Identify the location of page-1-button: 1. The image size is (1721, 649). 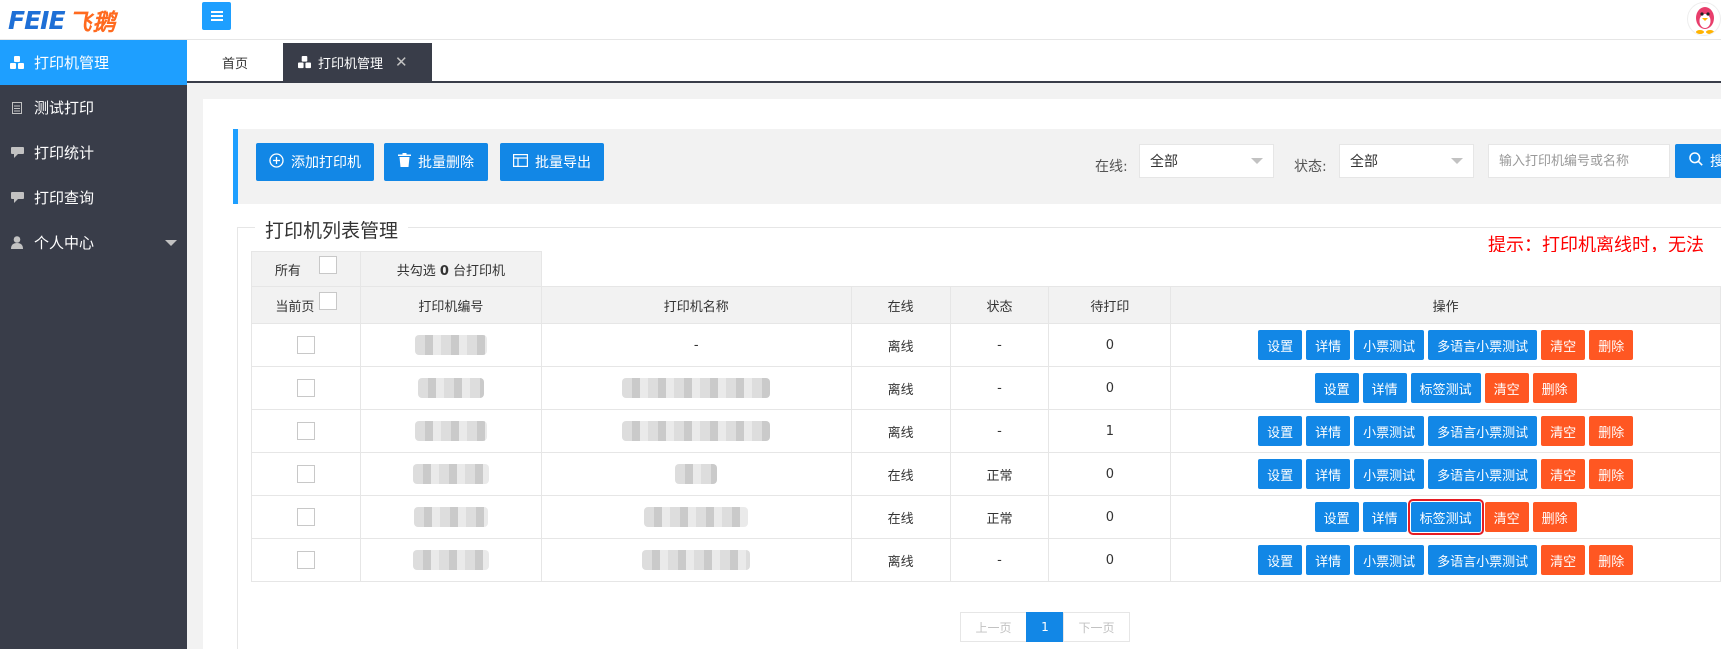
(1045, 627).